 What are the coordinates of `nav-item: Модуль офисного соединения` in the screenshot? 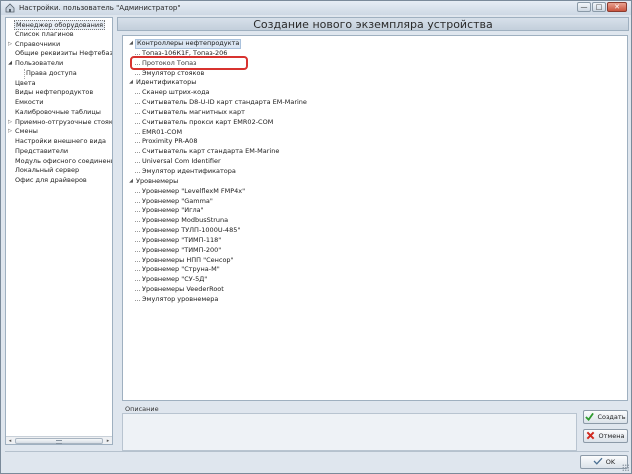 It's located at (59, 162).